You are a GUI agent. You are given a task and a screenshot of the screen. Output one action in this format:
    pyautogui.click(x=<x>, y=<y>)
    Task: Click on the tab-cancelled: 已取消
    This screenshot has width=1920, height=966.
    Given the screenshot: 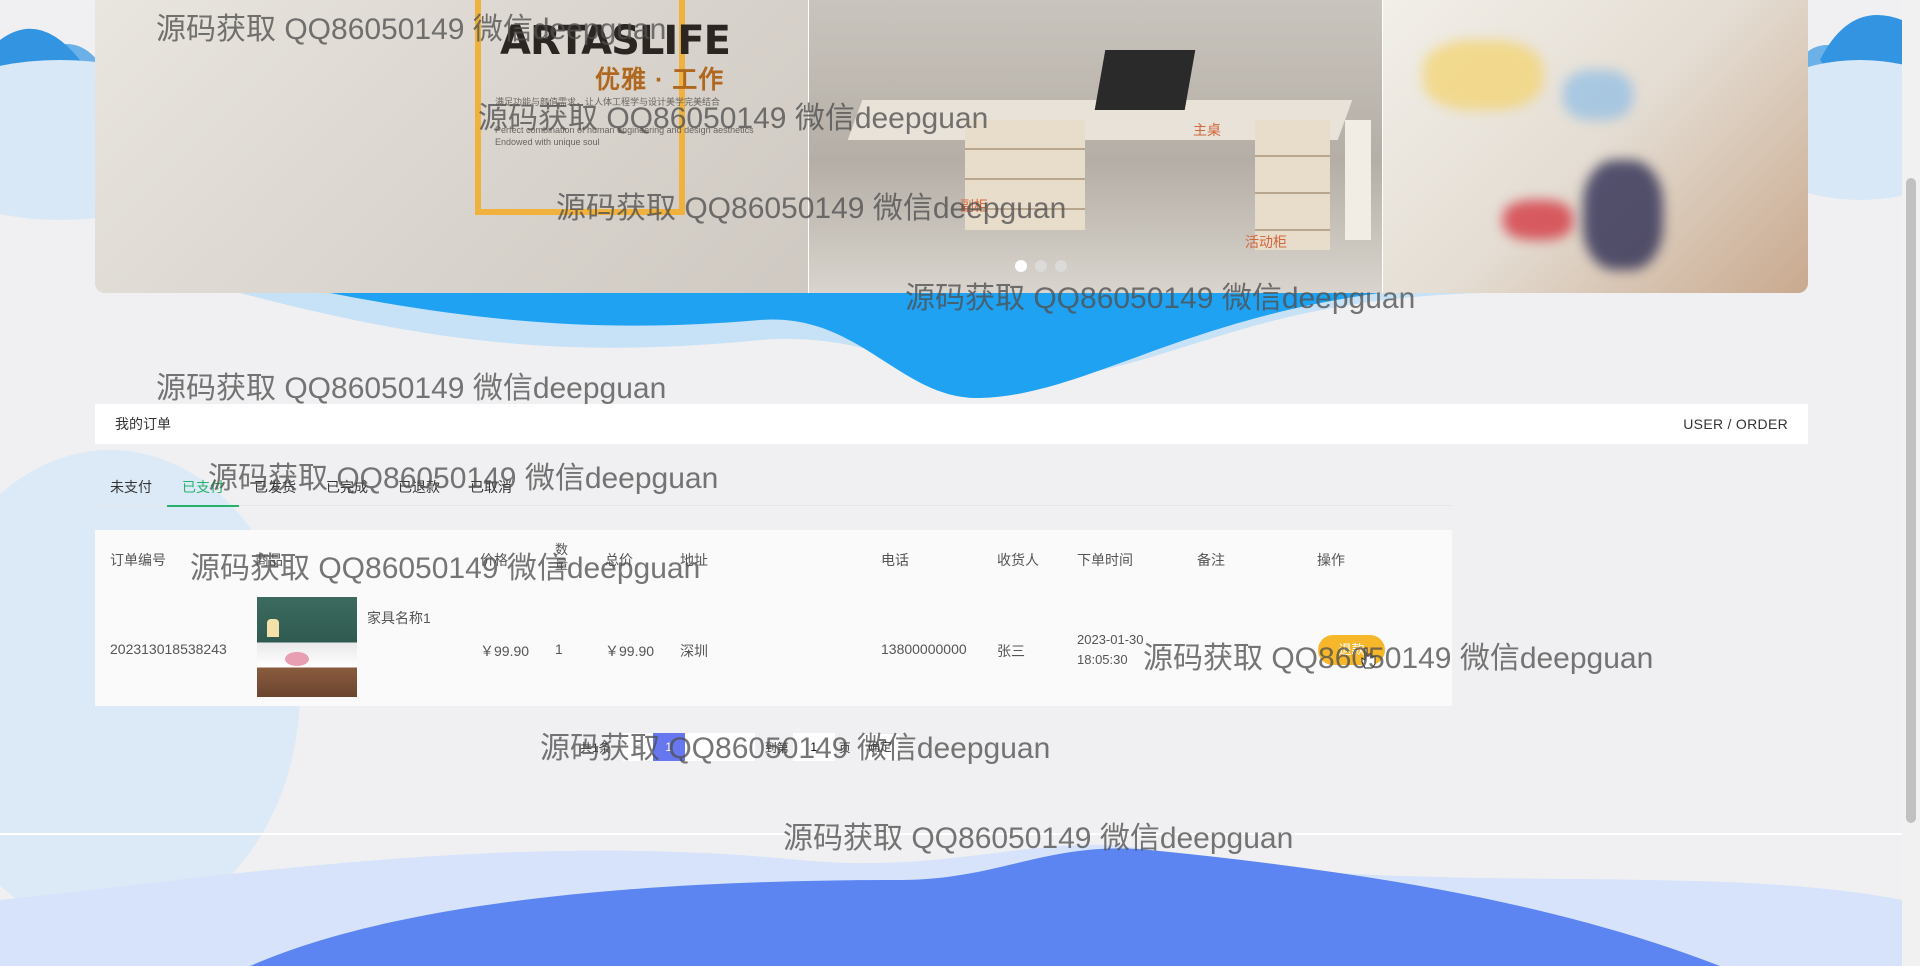 What is the action you would take?
    pyautogui.click(x=491, y=486)
    